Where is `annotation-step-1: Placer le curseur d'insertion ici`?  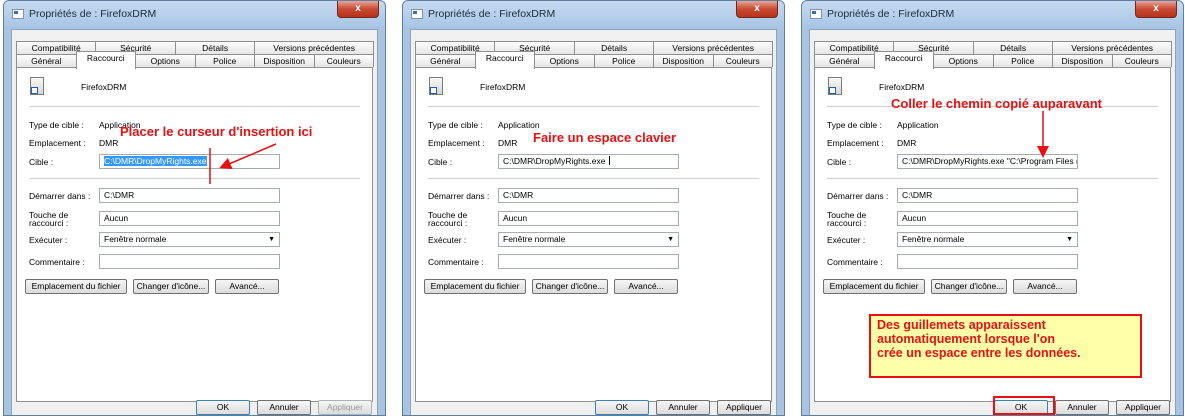 annotation-step-1: Placer le curseur d'insertion ici is located at coordinates (216, 131).